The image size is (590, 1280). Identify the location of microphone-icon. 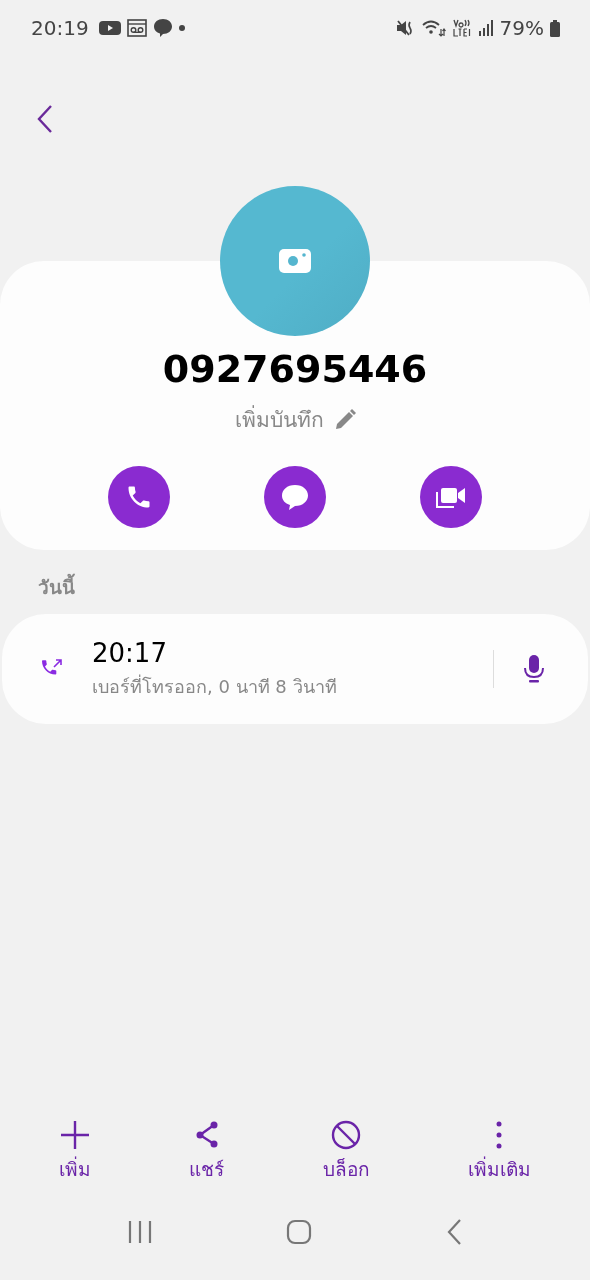
(534, 669).